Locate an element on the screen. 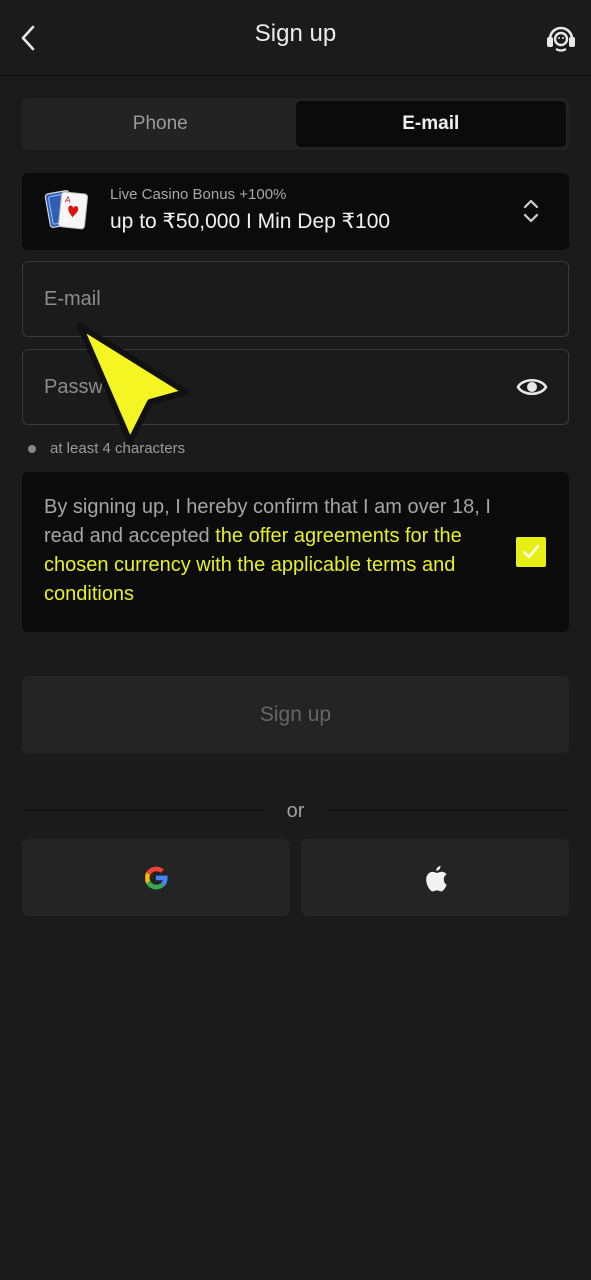  headset-icon is located at coordinates (561, 39).